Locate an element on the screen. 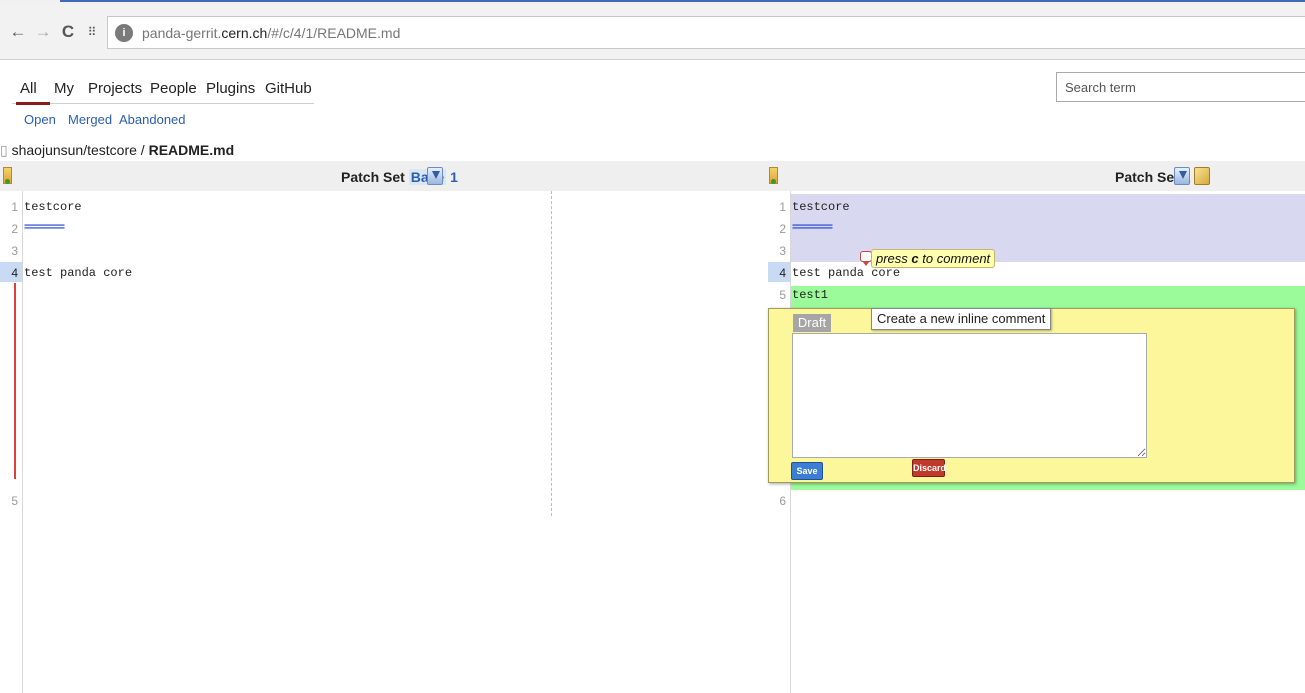  url-path: /#/c/4/1/README.md is located at coordinates (334, 33).